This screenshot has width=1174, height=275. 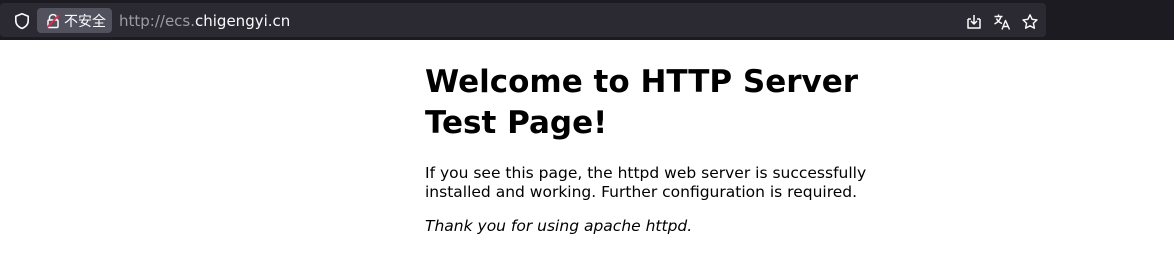 What do you see at coordinates (1030, 22) in the screenshot?
I see `bookmark-star-icon` at bounding box center [1030, 22].